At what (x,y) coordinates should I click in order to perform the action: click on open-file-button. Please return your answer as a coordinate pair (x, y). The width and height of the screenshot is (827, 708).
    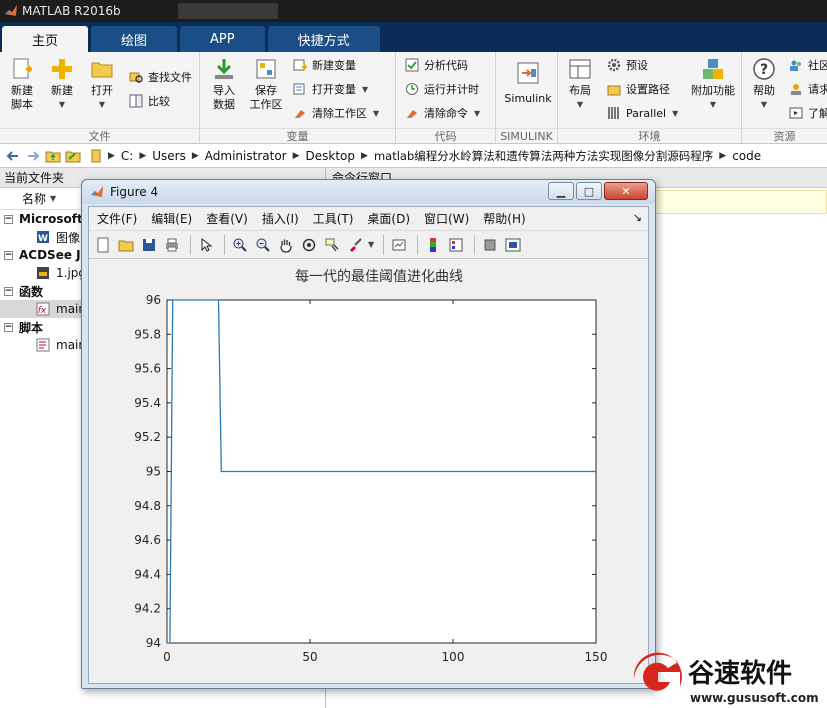
    Looking at the image, I should click on (126, 245).